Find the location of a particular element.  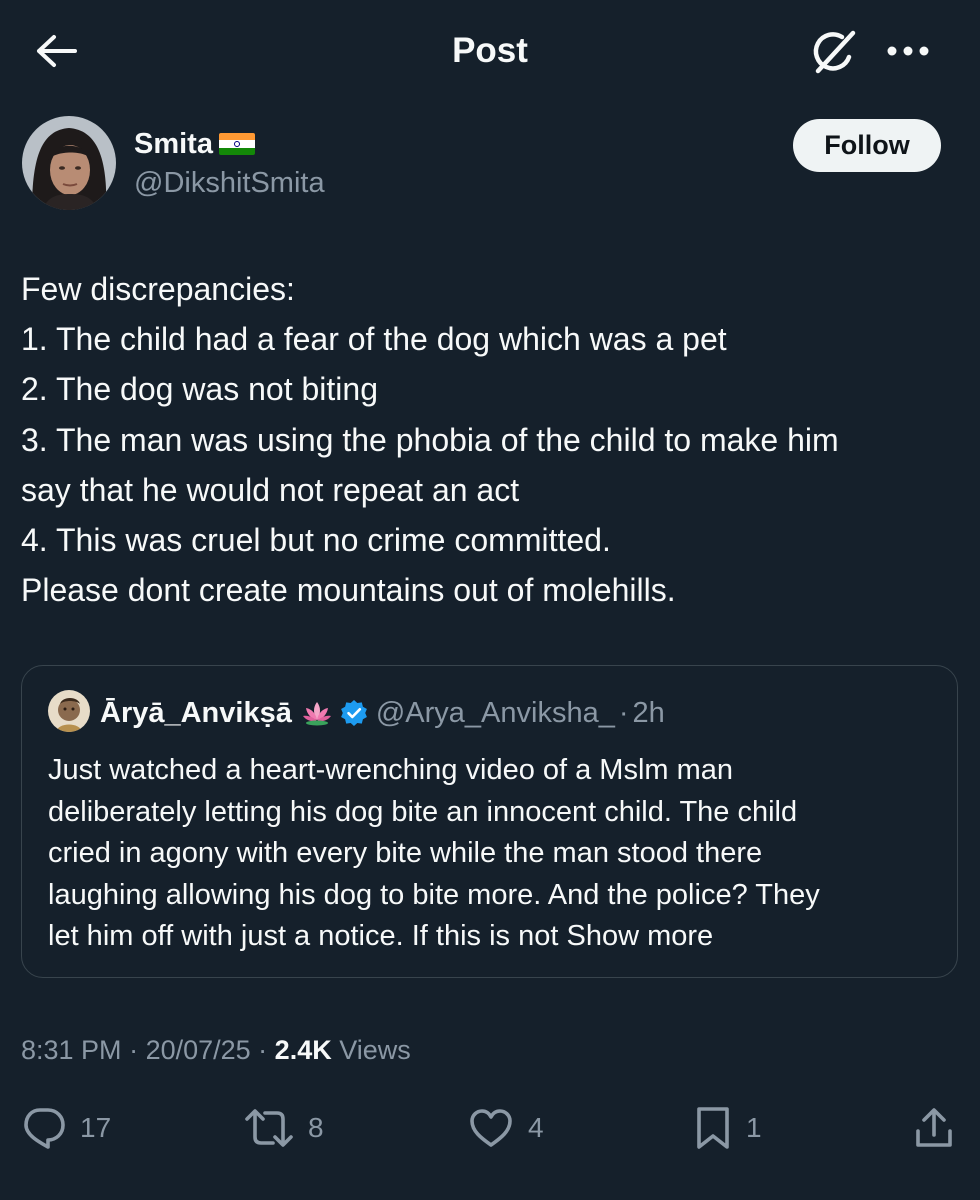

follow-button: Follow is located at coordinates (867, 145).